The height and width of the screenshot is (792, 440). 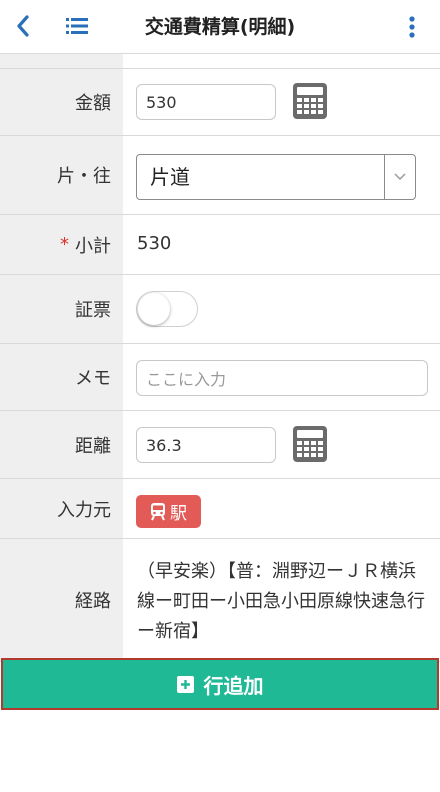 What do you see at coordinates (61, 600) in the screenshot?
I see `route-label: 経路` at bounding box center [61, 600].